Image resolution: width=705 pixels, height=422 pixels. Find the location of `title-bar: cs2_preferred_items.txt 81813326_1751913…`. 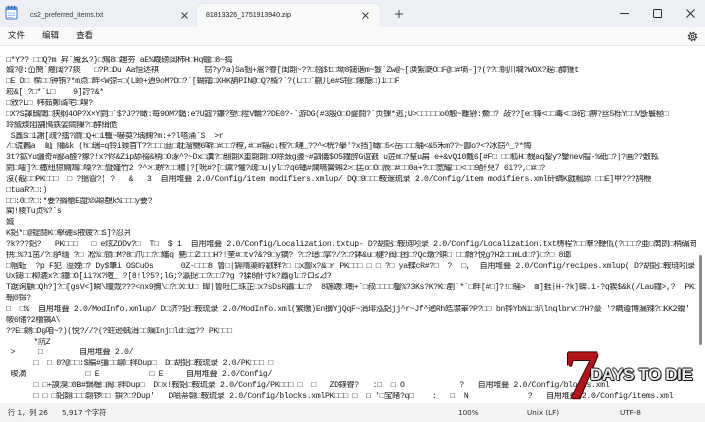

title-bar: cs2_preferred_items.txt 81813326_1751913… is located at coordinates (352, 13).